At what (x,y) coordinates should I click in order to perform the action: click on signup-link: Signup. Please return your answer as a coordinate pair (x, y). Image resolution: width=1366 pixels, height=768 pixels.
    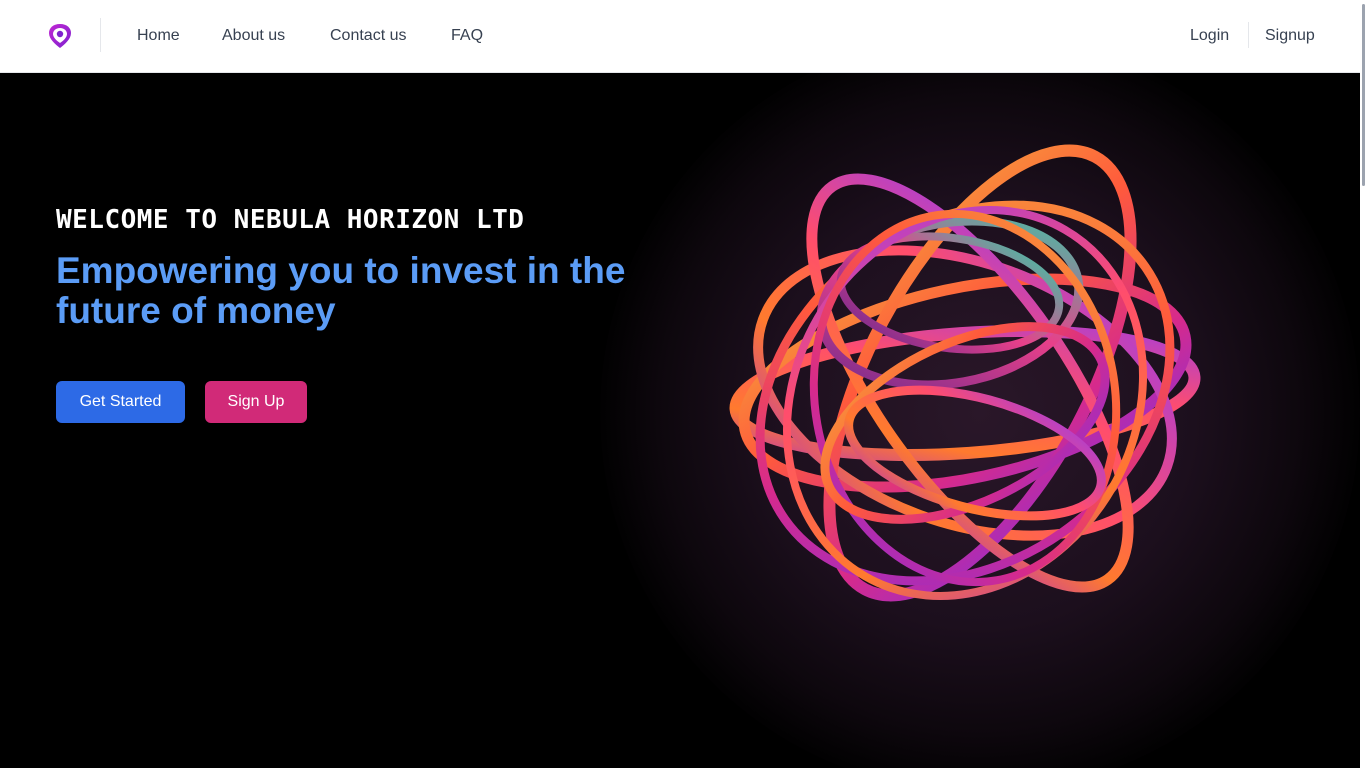
    Looking at the image, I should click on (1290, 36).